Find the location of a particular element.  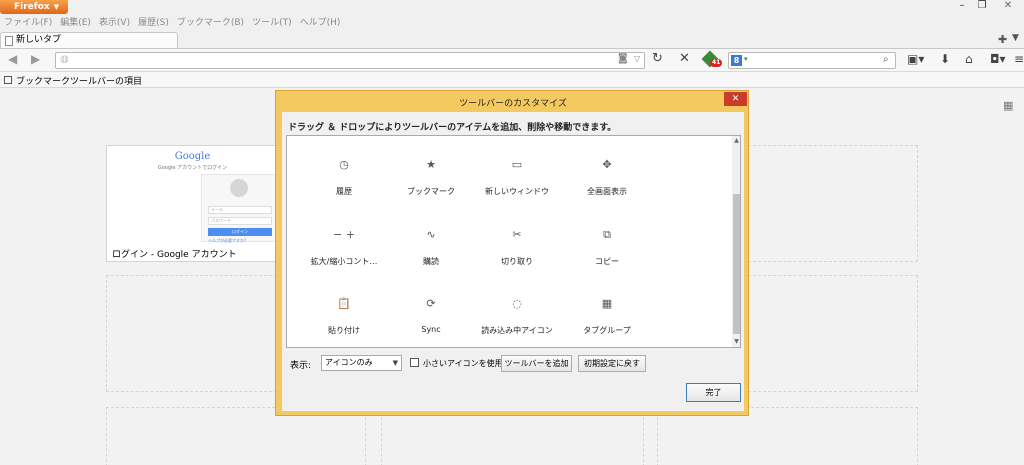

palette-item-label: コピー is located at coordinates (607, 261).